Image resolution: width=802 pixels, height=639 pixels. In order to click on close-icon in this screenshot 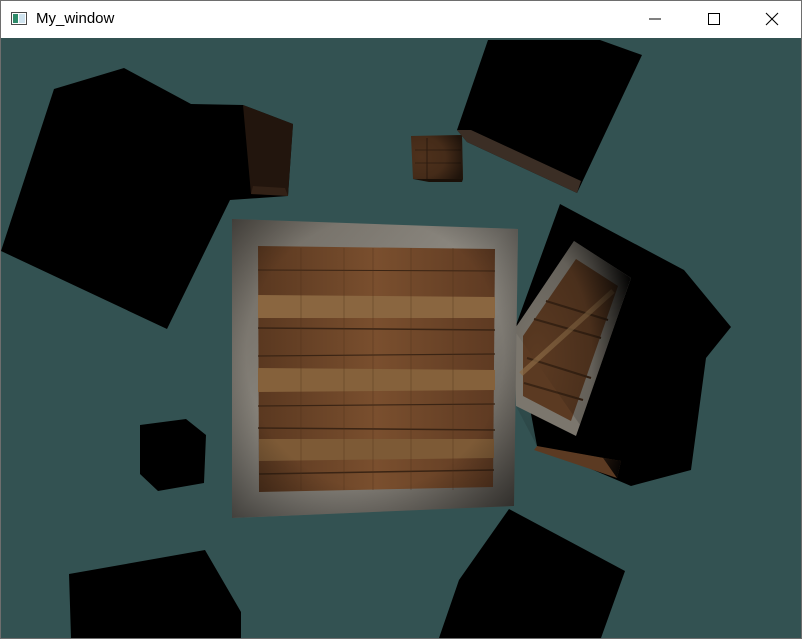, I will do `click(772, 19)`.